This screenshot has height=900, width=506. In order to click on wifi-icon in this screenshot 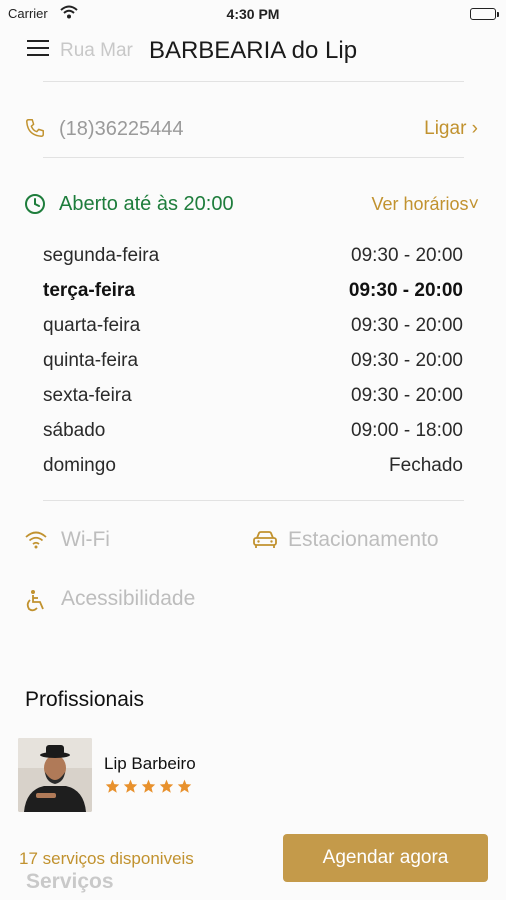, I will do `click(36, 543)`.